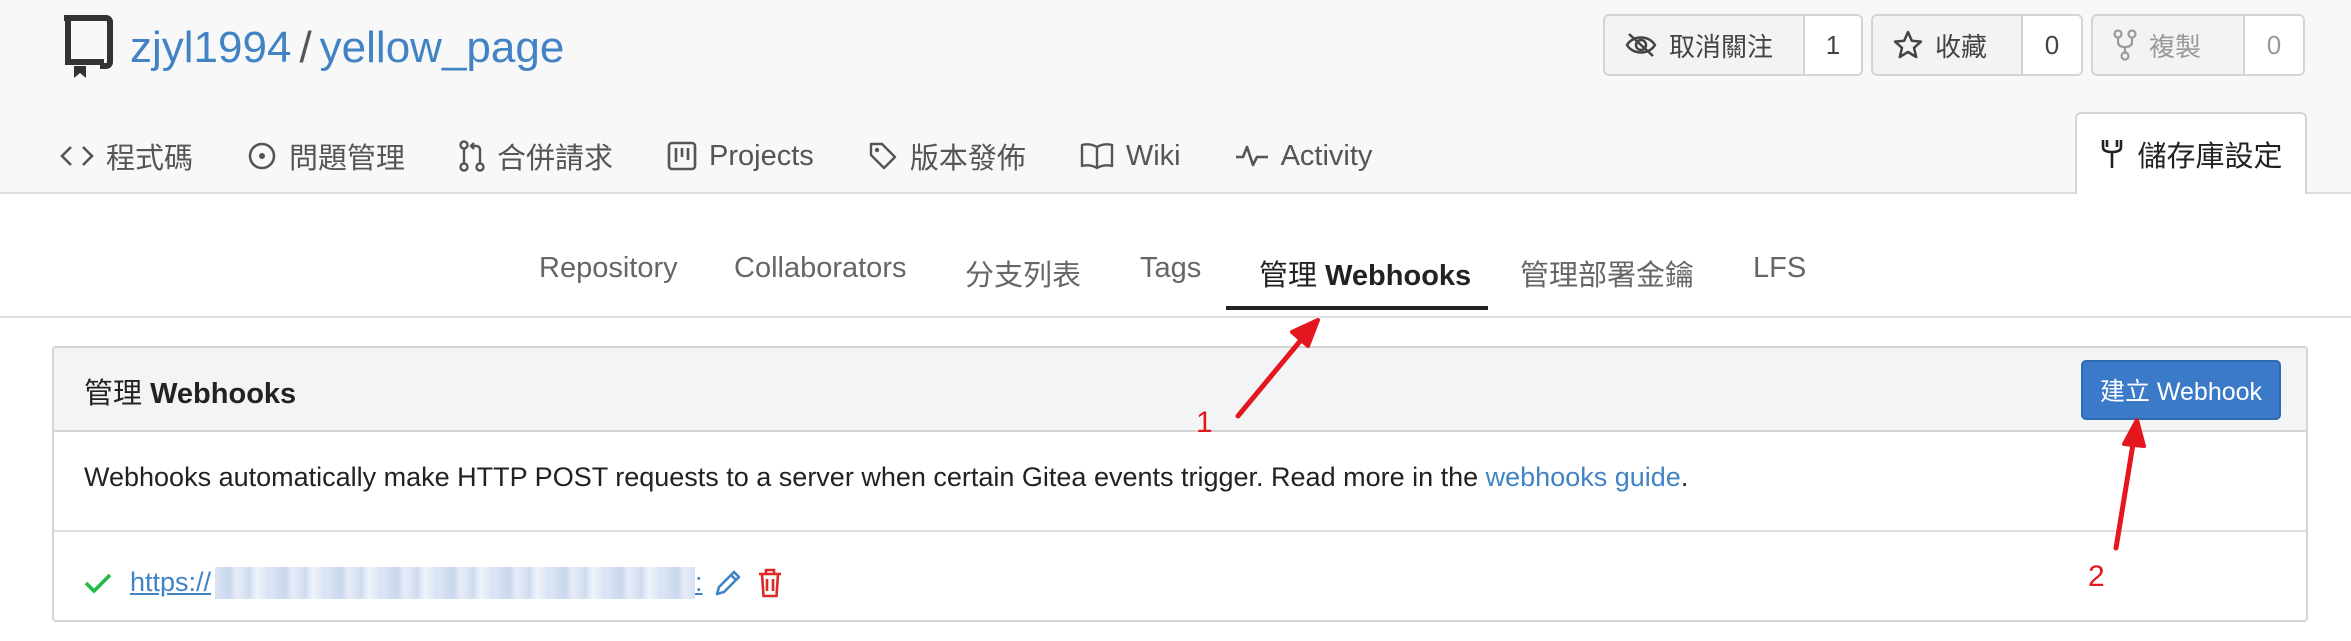 This screenshot has height=641, width=2351. I want to click on fork-icon, so click(2125, 45).